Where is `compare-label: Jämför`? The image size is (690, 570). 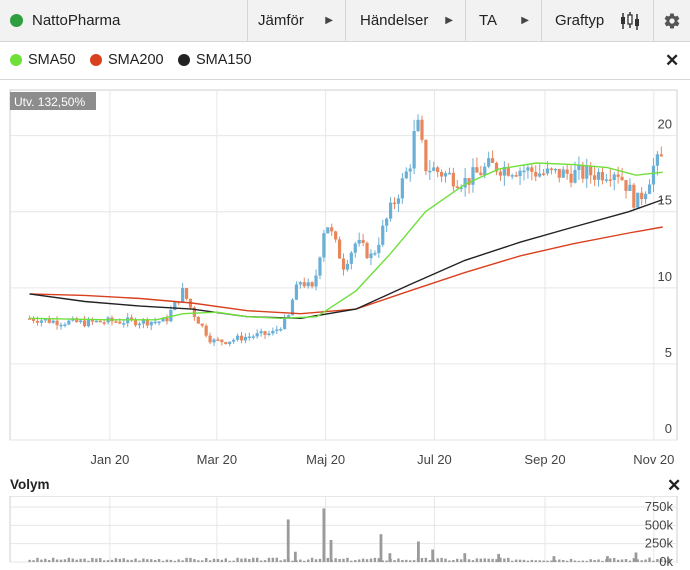 compare-label: Jämför is located at coordinates (281, 20).